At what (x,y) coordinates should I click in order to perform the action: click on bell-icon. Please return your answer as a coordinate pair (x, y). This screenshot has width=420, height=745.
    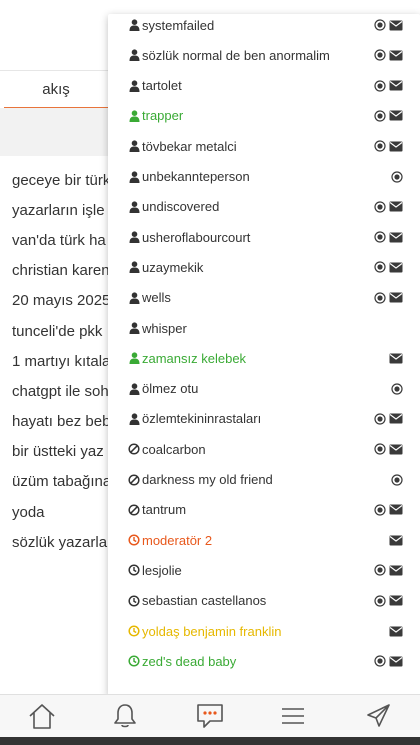
    Looking at the image, I should click on (125, 716).